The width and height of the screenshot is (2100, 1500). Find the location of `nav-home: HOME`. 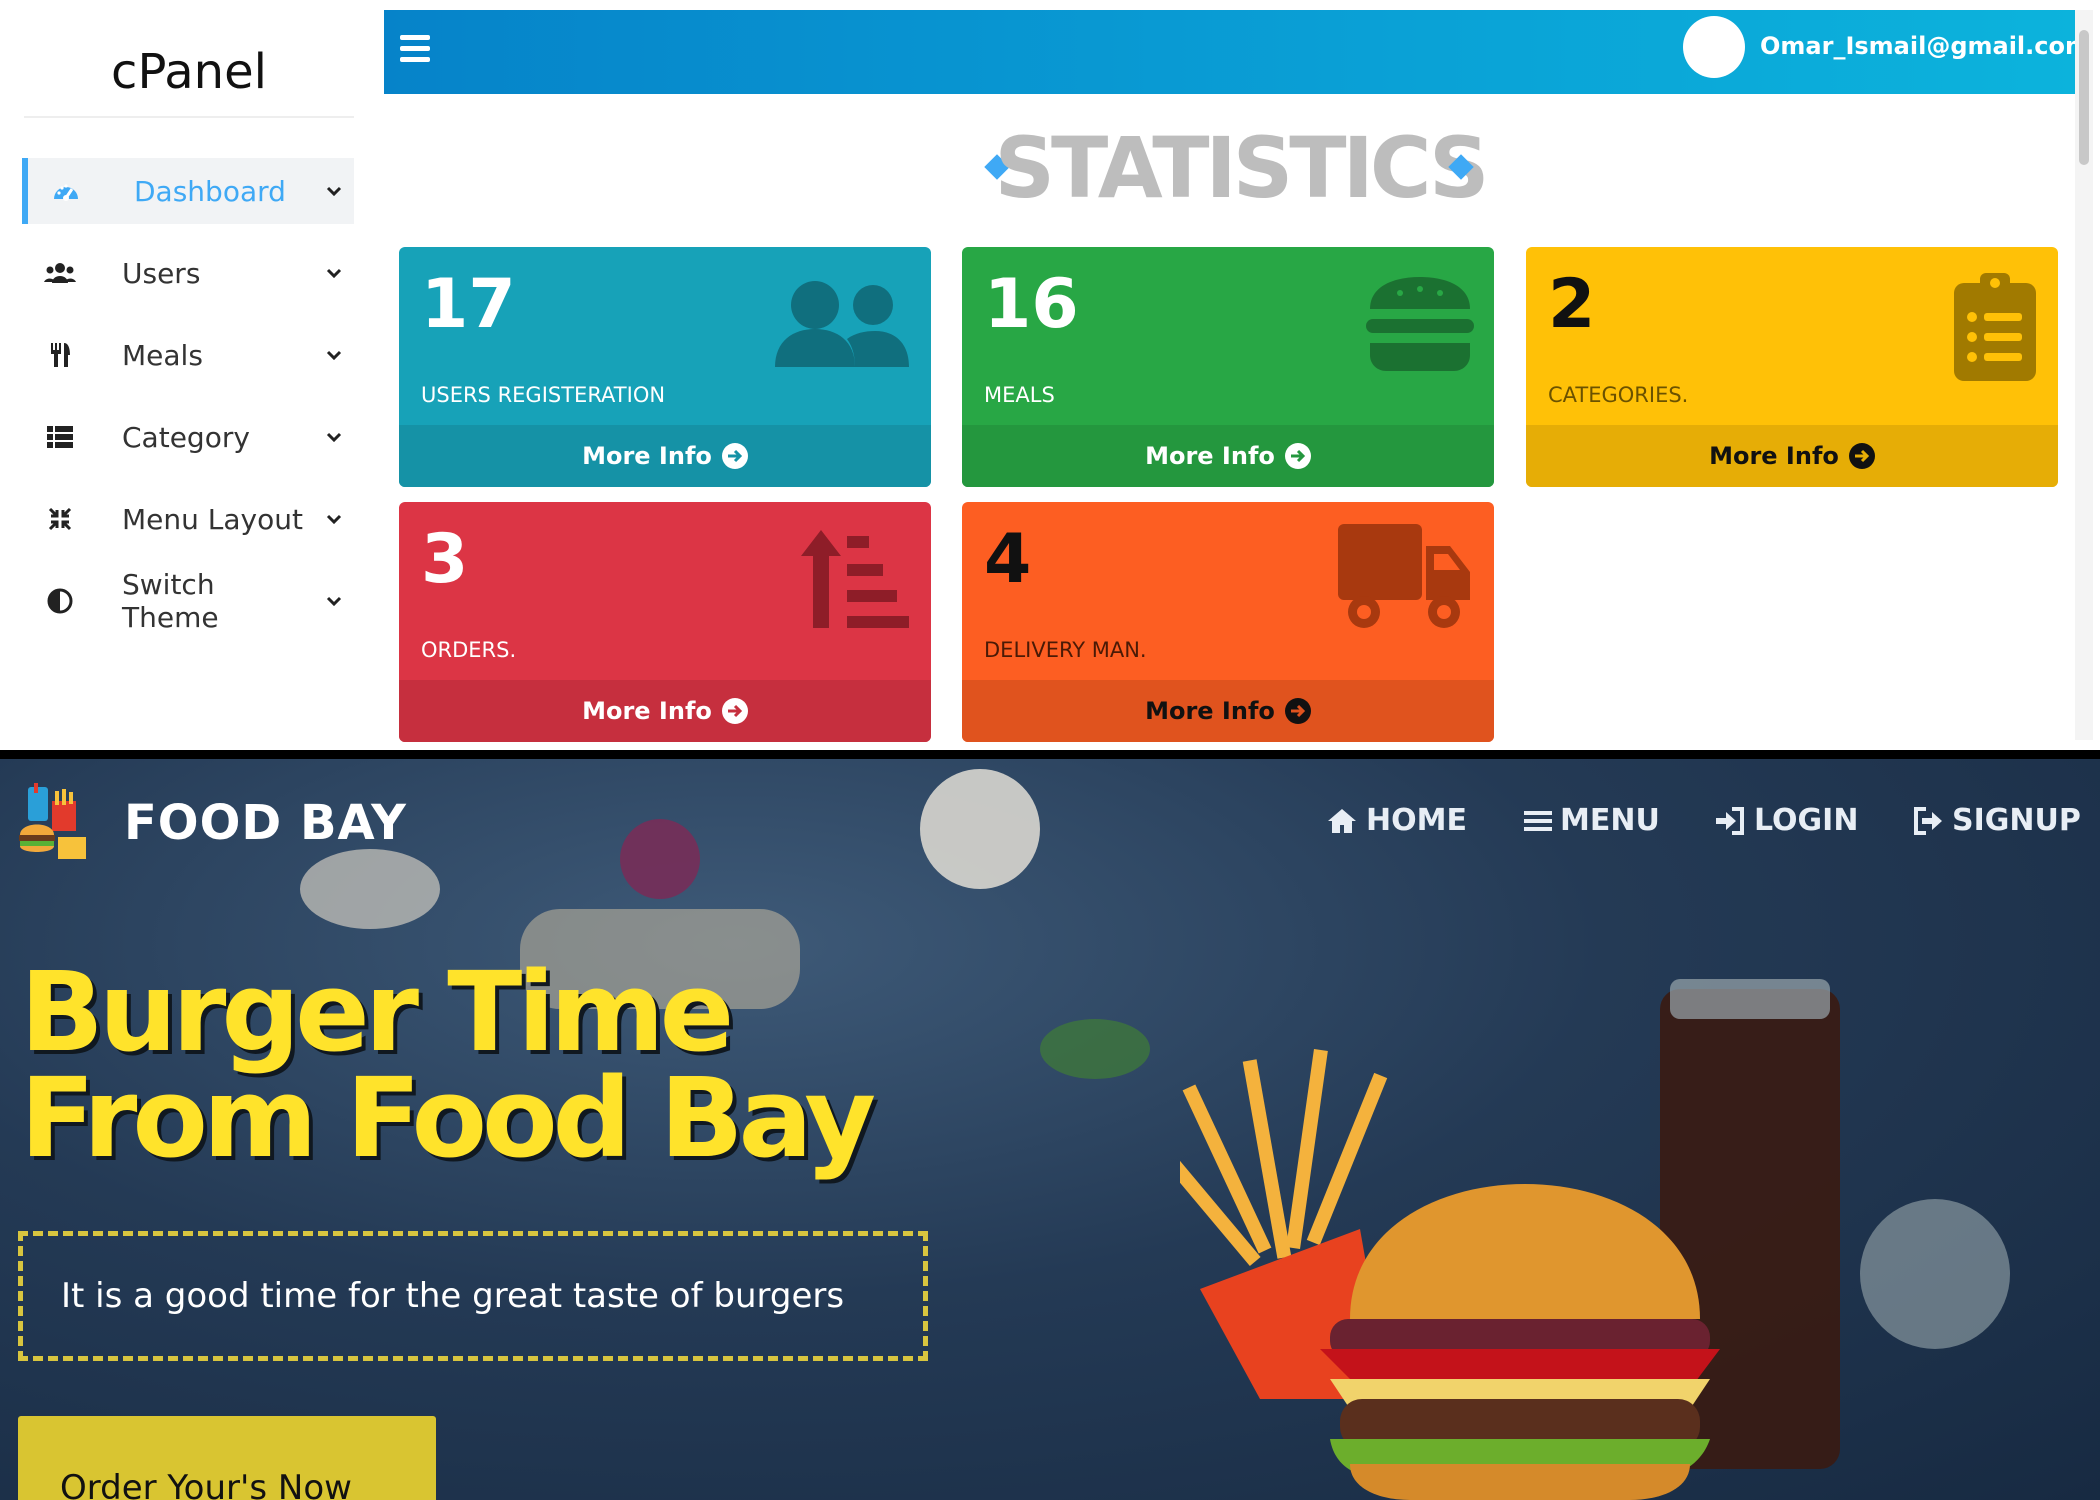

nav-home: HOME is located at coordinates (1396, 820).